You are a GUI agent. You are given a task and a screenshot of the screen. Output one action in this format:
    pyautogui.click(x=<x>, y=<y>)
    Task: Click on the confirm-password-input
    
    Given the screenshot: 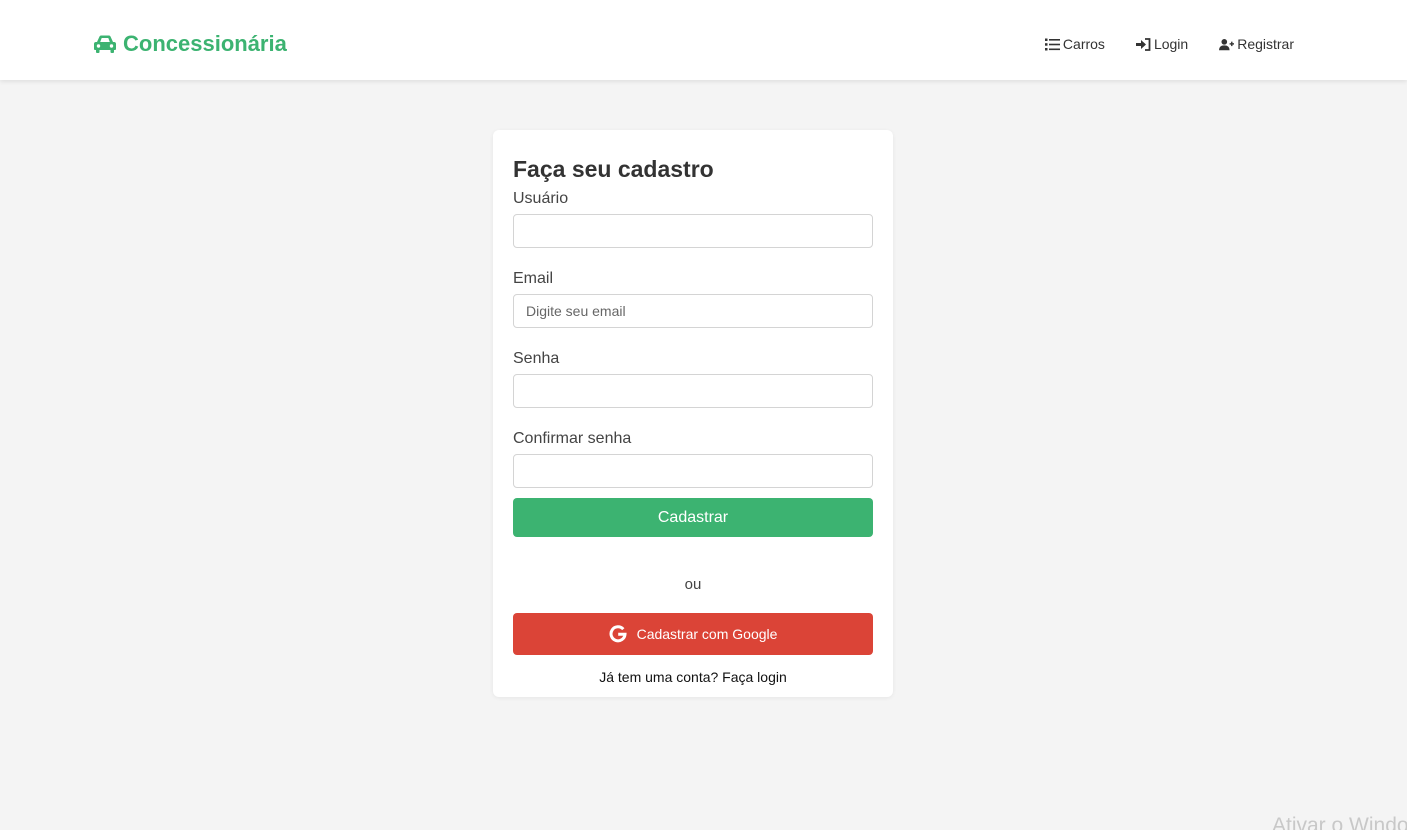 What is the action you would take?
    pyautogui.click(x=693, y=471)
    